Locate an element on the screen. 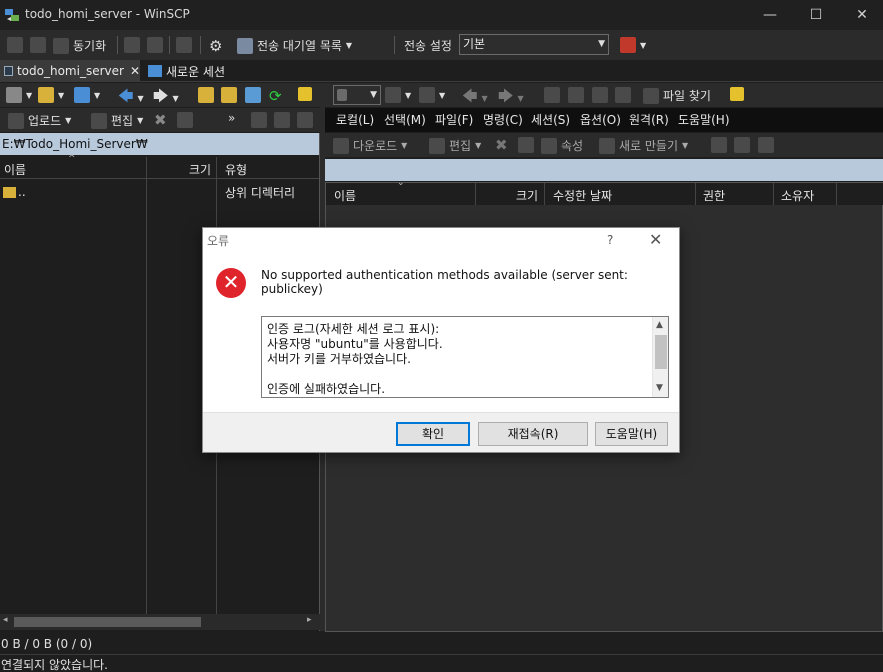 This screenshot has height=672, width=883. remote-home-button is located at coordinates (600, 95).